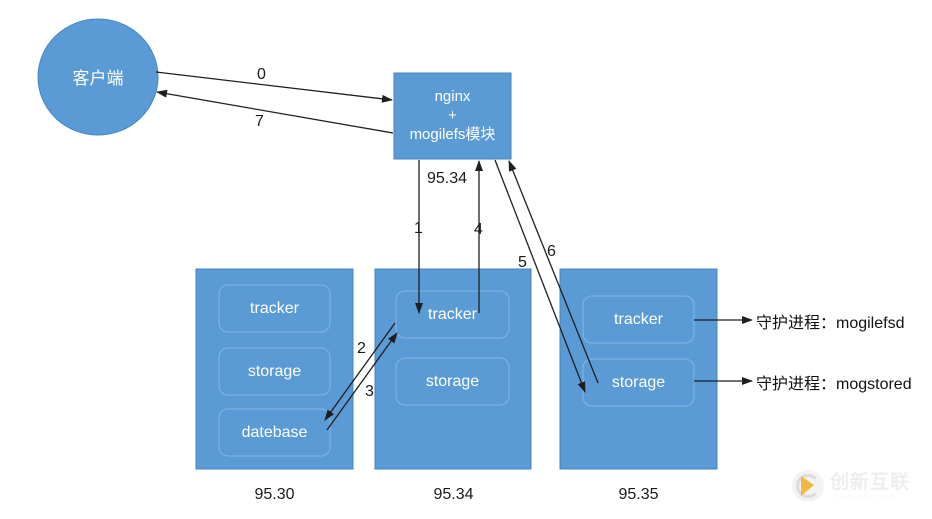 Image resolution: width=932 pixels, height=519 pixels. Describe the element at coordinates (360, 371) in the screenshot. I see `arrow-step2` at that location.